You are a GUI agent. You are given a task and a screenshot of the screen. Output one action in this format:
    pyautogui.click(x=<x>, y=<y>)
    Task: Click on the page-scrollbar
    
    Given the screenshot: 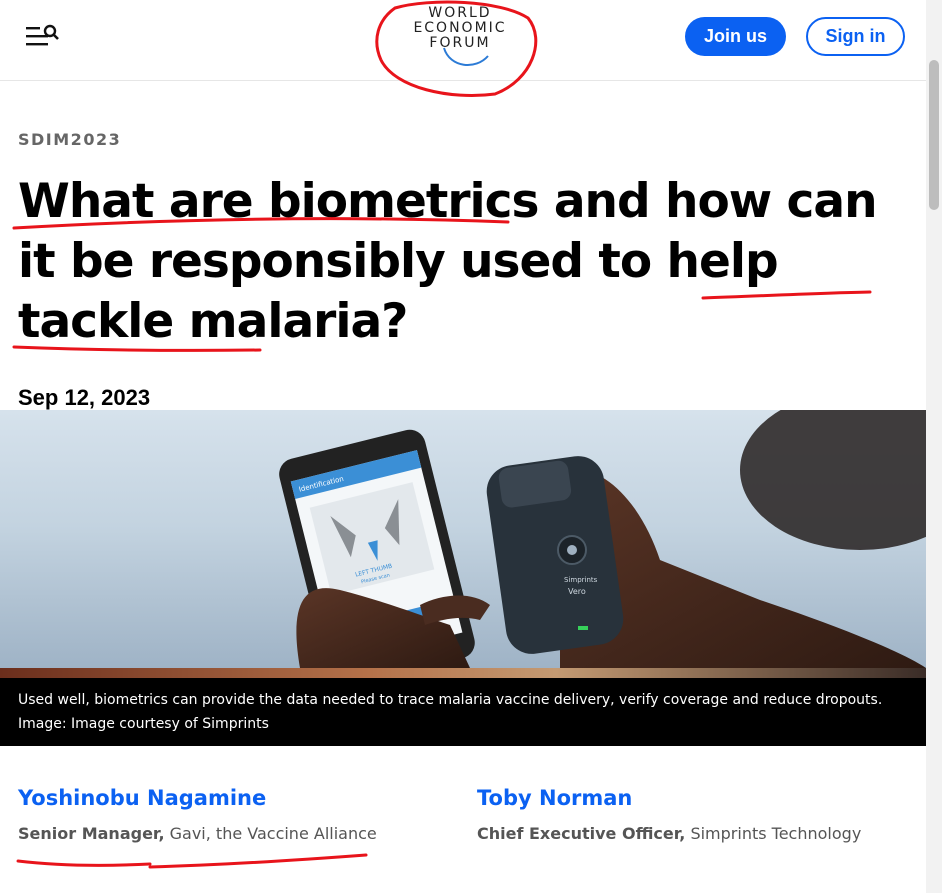 What is the action you would take?
    pyautogui.click(x=934, y=446)
    